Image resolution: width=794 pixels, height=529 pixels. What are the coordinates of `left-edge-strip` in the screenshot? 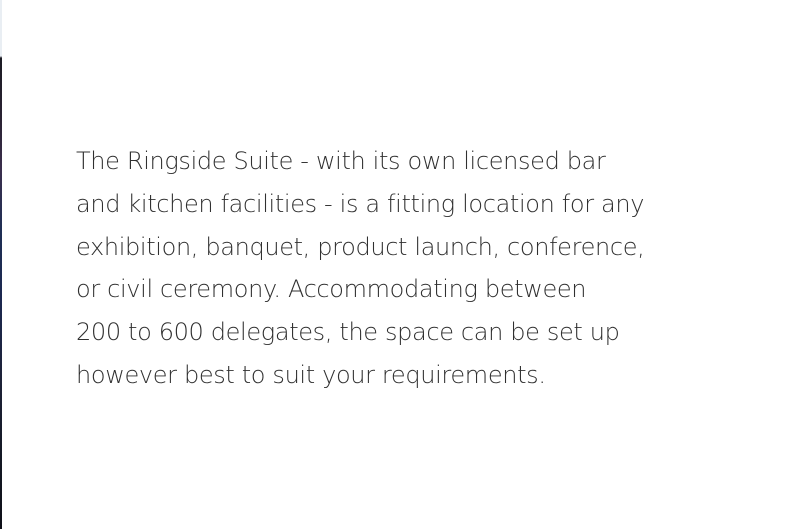 It's located at (1, 264).